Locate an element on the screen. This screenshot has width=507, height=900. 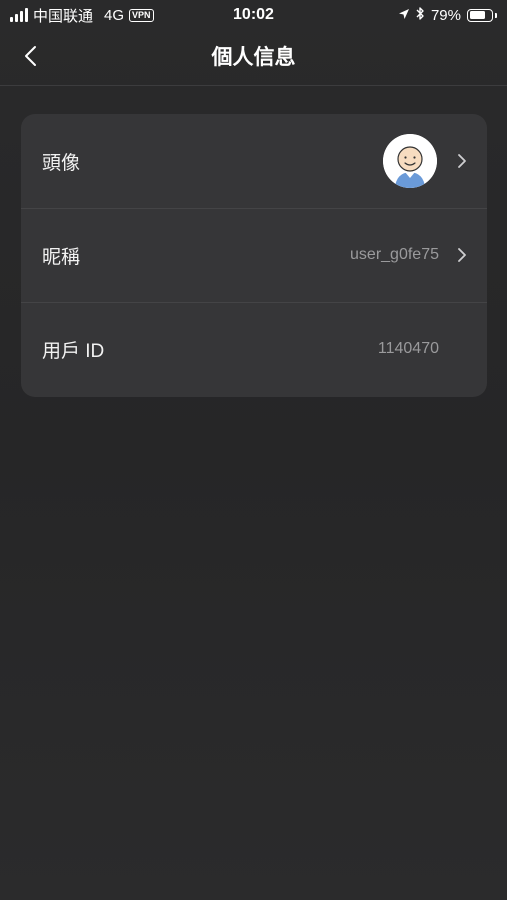
avatar is located at coordinates (410, 161).